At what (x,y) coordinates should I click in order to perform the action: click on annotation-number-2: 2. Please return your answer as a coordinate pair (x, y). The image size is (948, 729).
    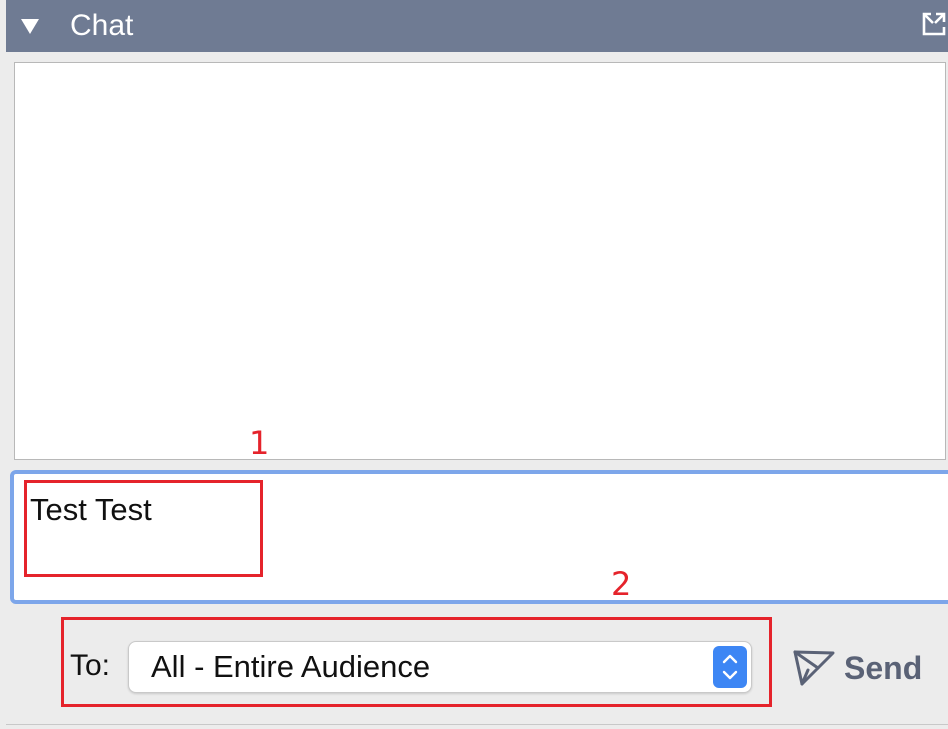
    Looking at the image, I should click on (621, 584).